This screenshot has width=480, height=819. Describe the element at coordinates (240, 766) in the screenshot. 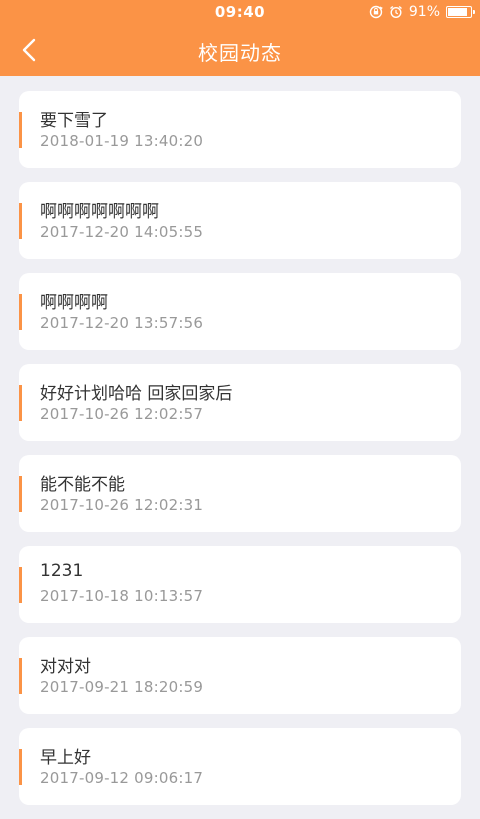

I see `news-item: 早上好 2017-09-12 09:06:17` at that location.